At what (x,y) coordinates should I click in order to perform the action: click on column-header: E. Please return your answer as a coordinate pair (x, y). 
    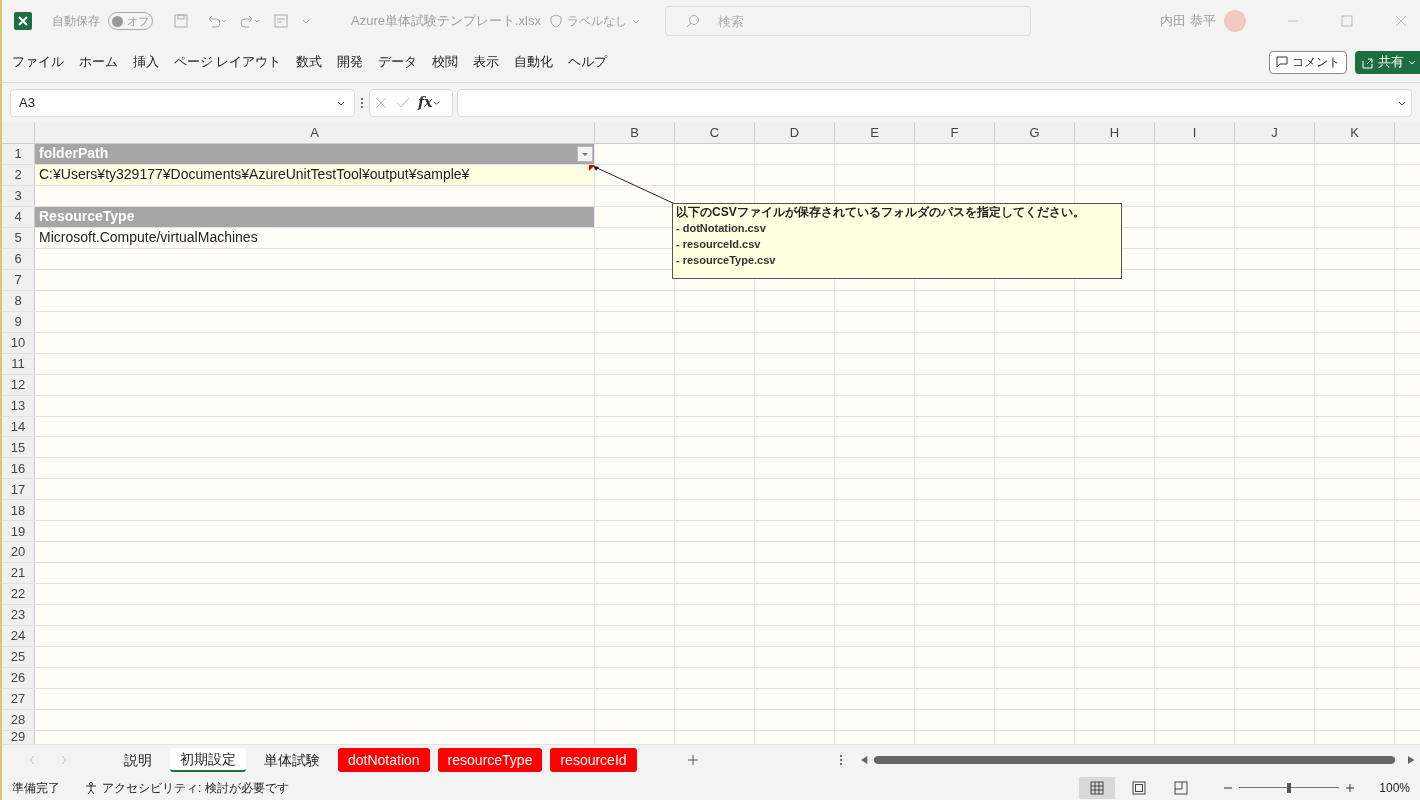
    Looking at the image, I should click on (874, 132).